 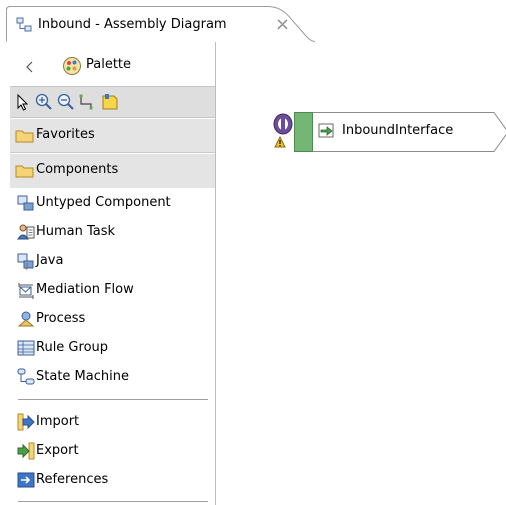 What do you see at coordinates (24, 24) in the screenshot?
I see `assembly-diagram-icon` at bounding box center [24, 24].